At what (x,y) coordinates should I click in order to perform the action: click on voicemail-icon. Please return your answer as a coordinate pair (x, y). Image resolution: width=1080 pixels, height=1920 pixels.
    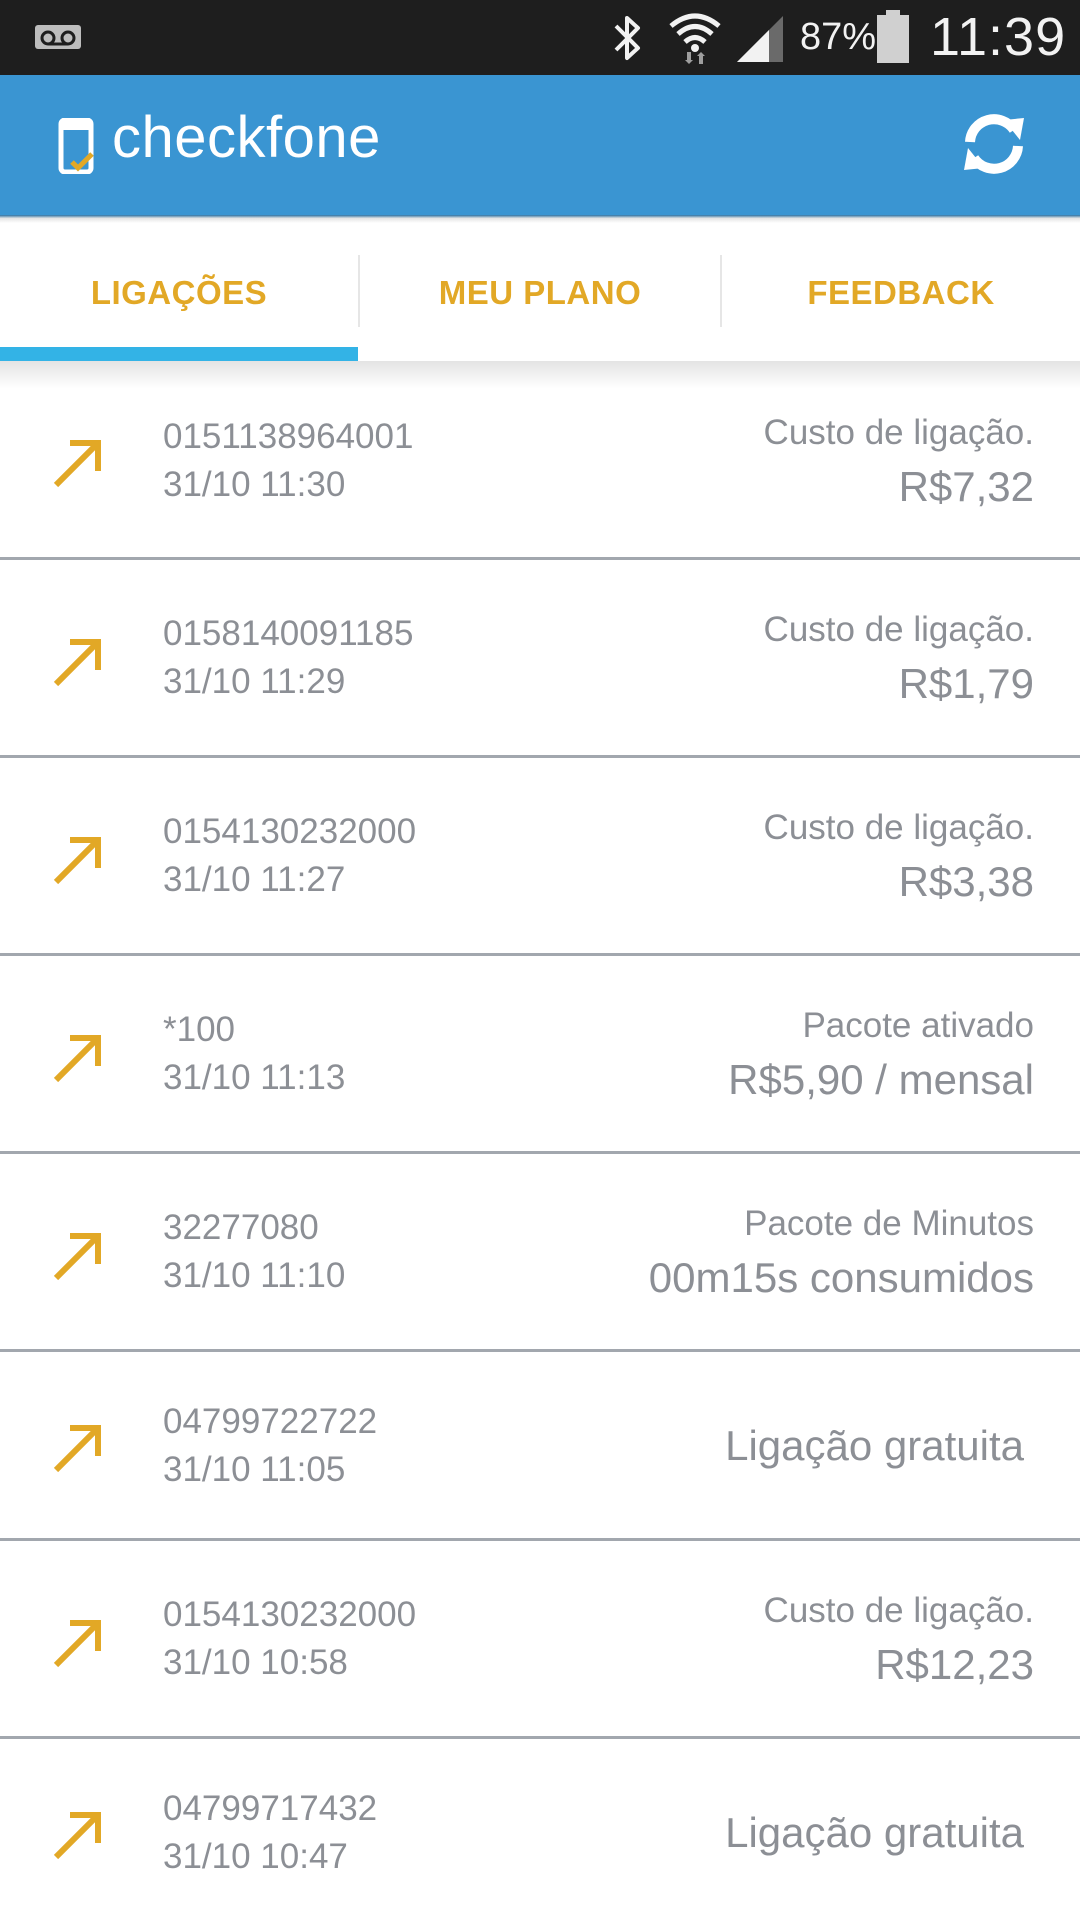
    Looking at the image, I should click on (58, 37).